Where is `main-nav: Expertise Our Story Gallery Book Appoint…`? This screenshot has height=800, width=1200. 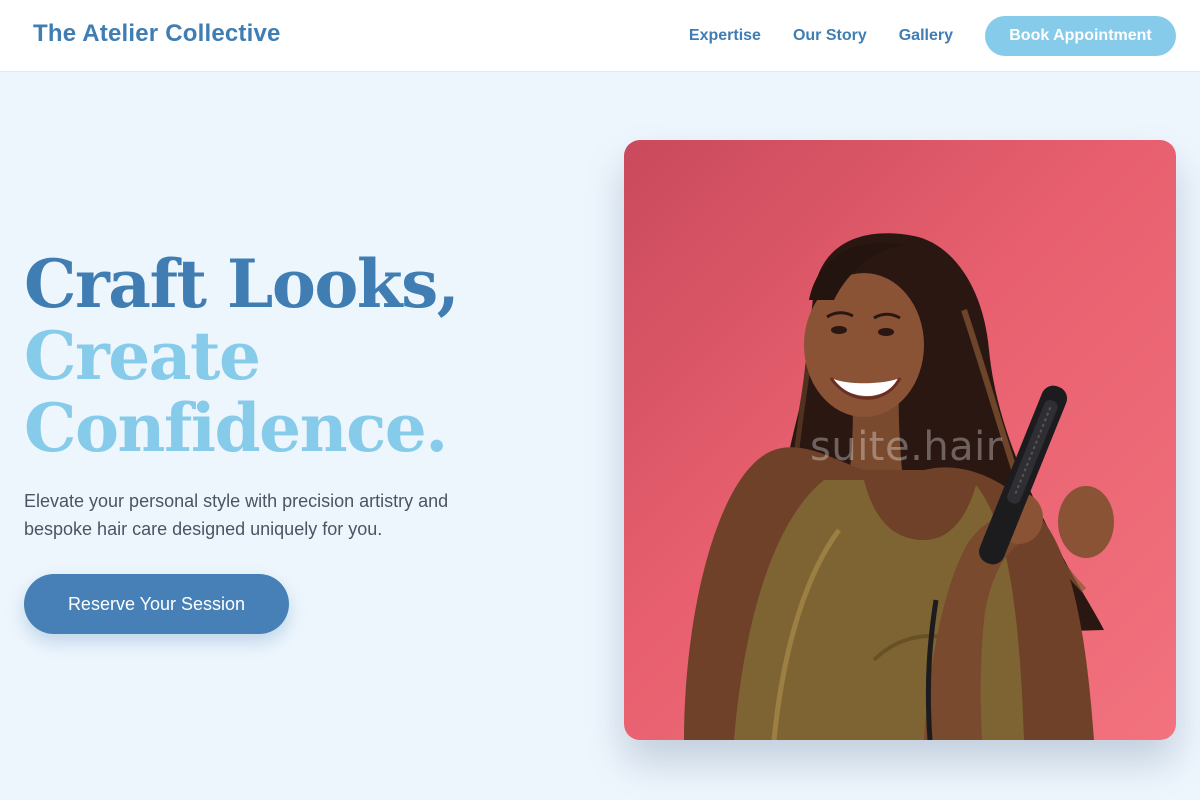 main-nav: Expertise Our Story Gallery Book Appoint… is located at coordinates (932, 36).